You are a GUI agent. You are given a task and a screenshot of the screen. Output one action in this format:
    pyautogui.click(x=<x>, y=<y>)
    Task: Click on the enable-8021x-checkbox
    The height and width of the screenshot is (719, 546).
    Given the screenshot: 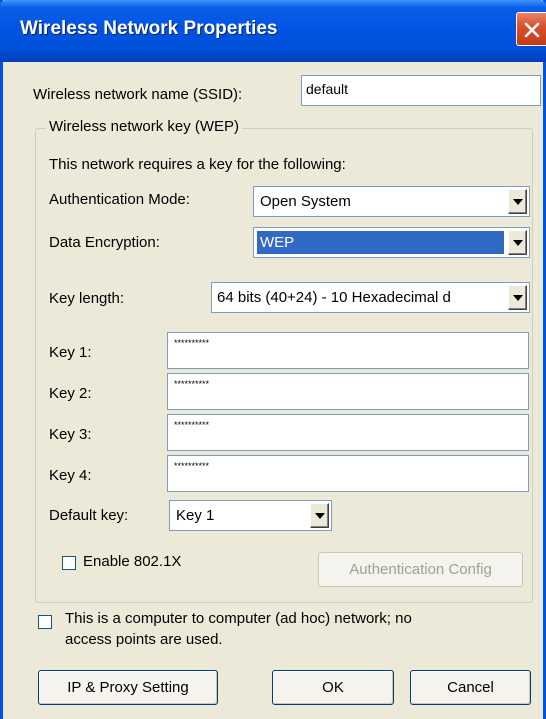 What is the action you would take?
    pyautogui.click(x=69, y=563)
    